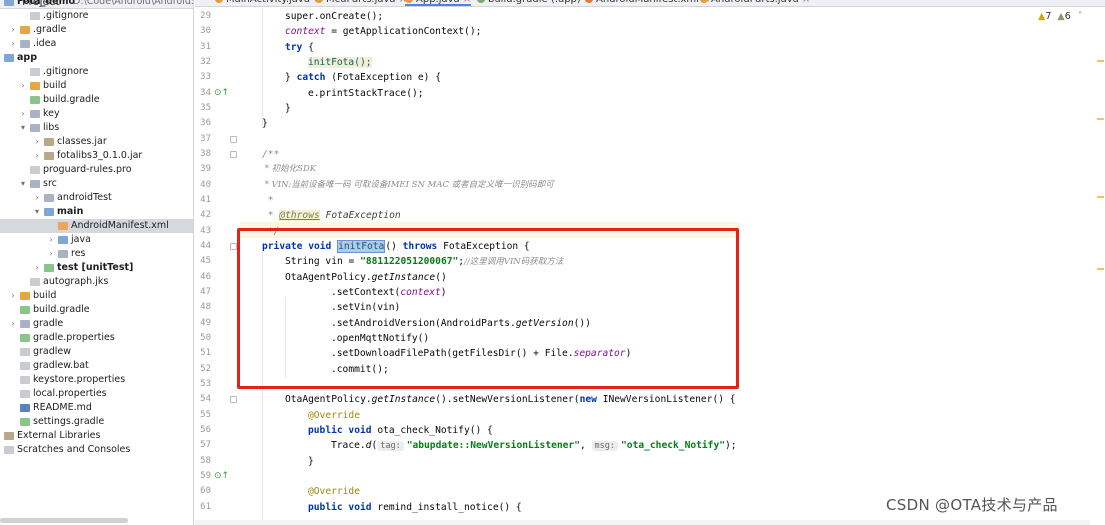  Describe the element at coordinates (203, 62) in the screenshot. I see `line-number: 32` at that location.